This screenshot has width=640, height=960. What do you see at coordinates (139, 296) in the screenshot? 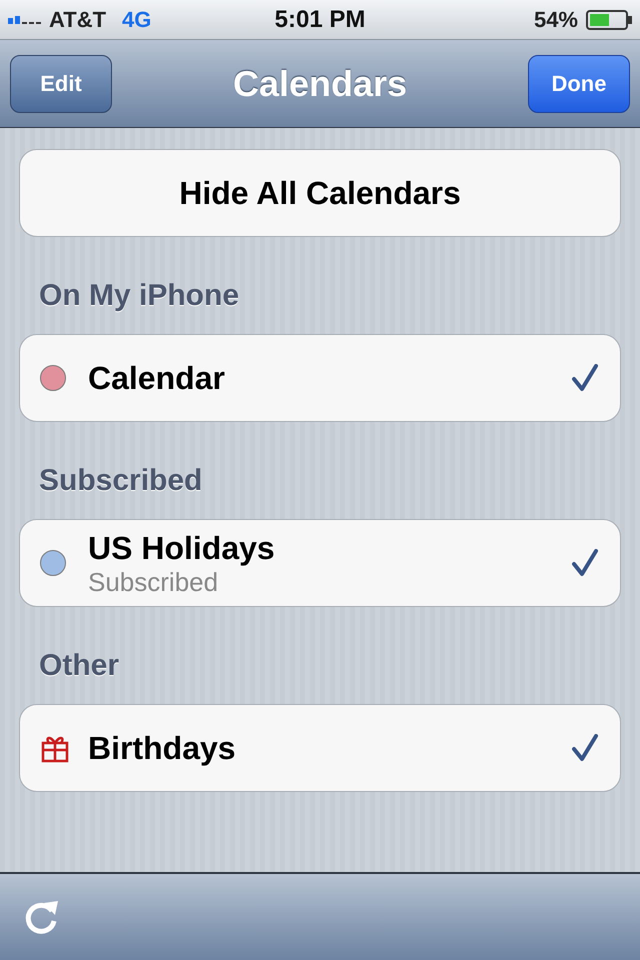
I see `section-header: On My iPhone` at bounding box center [139, 296].